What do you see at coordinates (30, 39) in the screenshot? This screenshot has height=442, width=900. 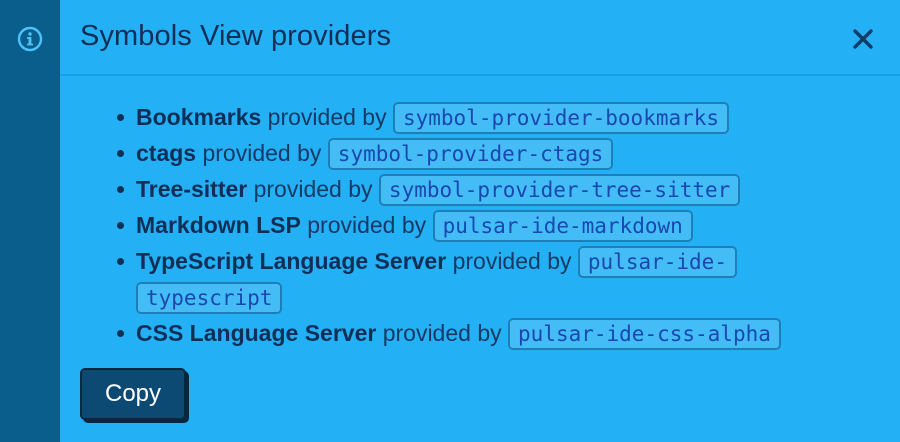 I see `info-icon` at bounding box center [30, 39].